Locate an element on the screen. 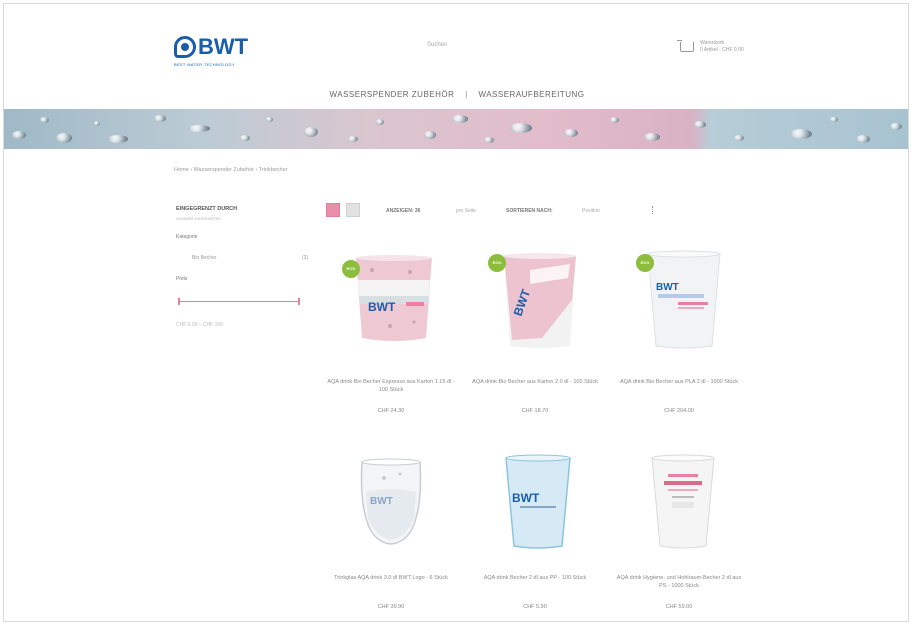 Image resolution: width=912 pixels, height=625 pixels. sort-select: Position is located at coordinates (591, 211).